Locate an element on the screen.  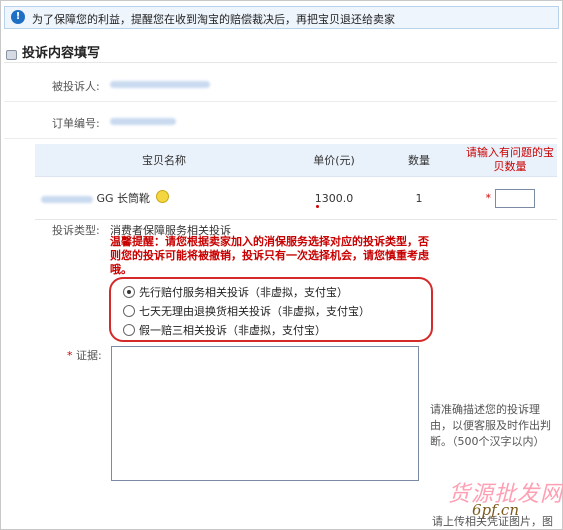
notice-bar: ! 为了保障您的利益，提醒您在收到淘宝的赔偿裁决后，再把宝贝退还给卖家 is located at coordinates (281, 17).